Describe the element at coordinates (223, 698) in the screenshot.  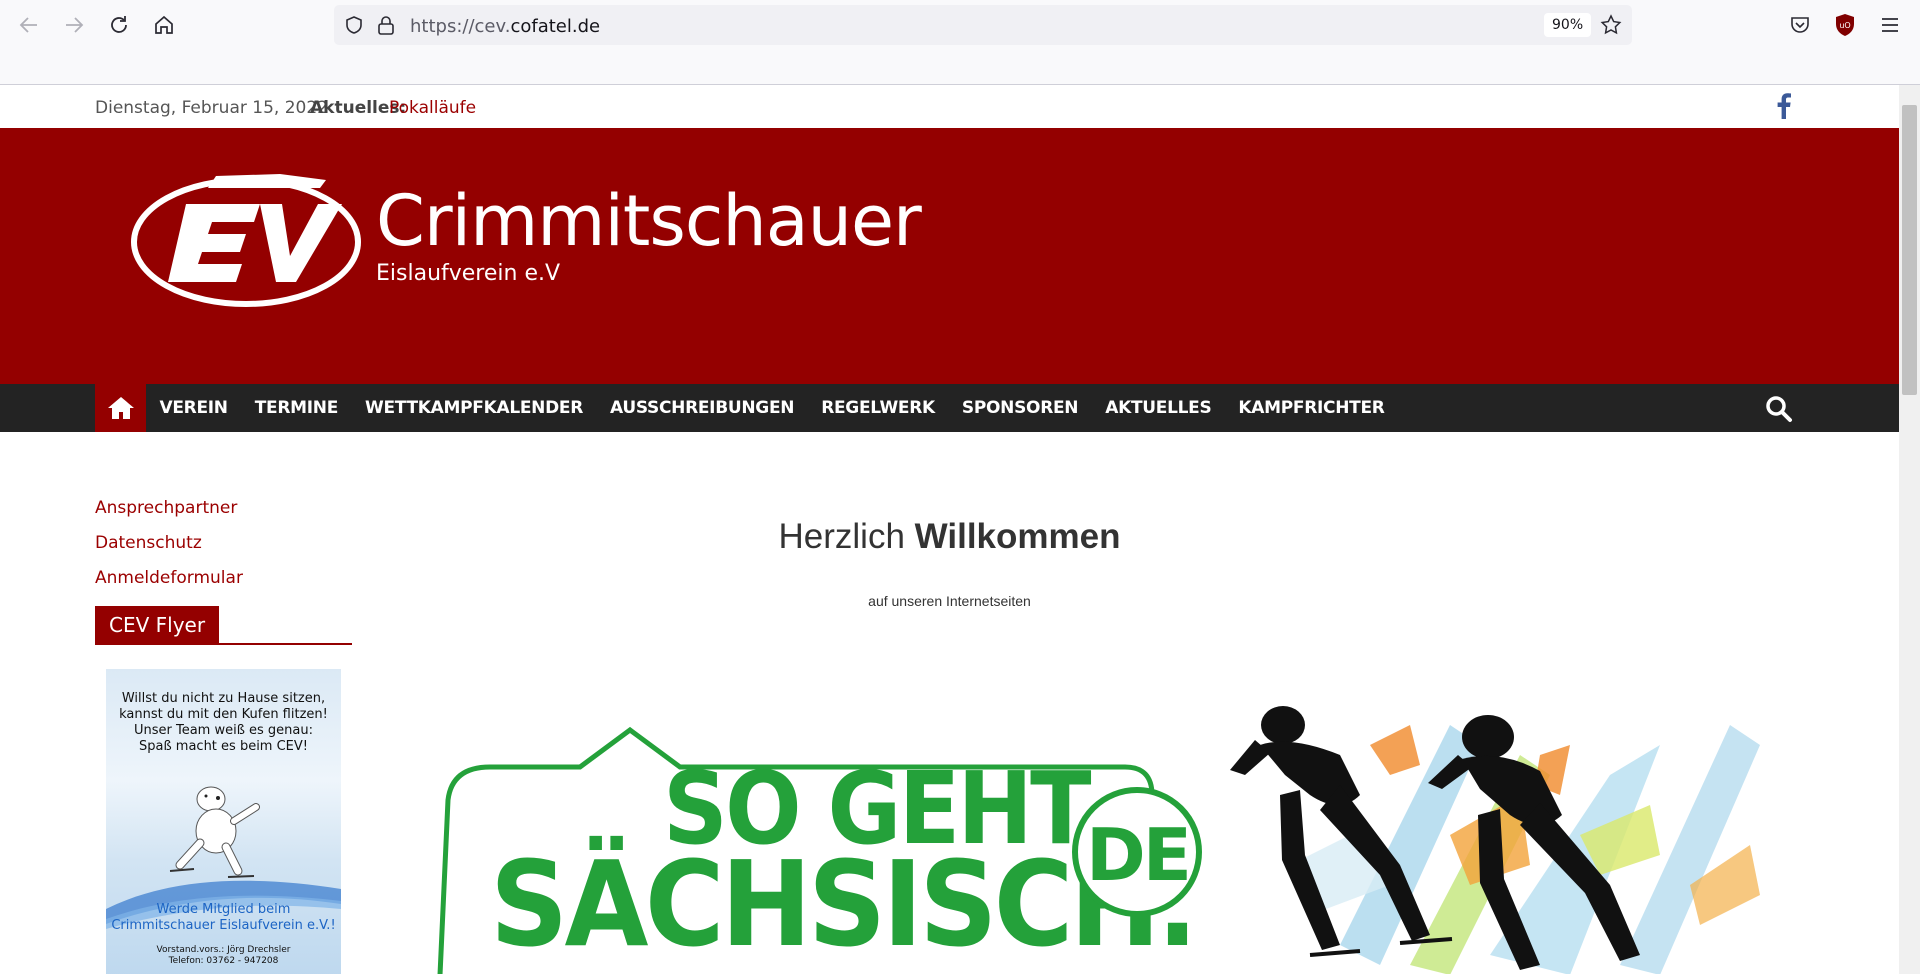
I see `flyer-line-1: Willst du nicht zu Hause sitzen,` at that location.